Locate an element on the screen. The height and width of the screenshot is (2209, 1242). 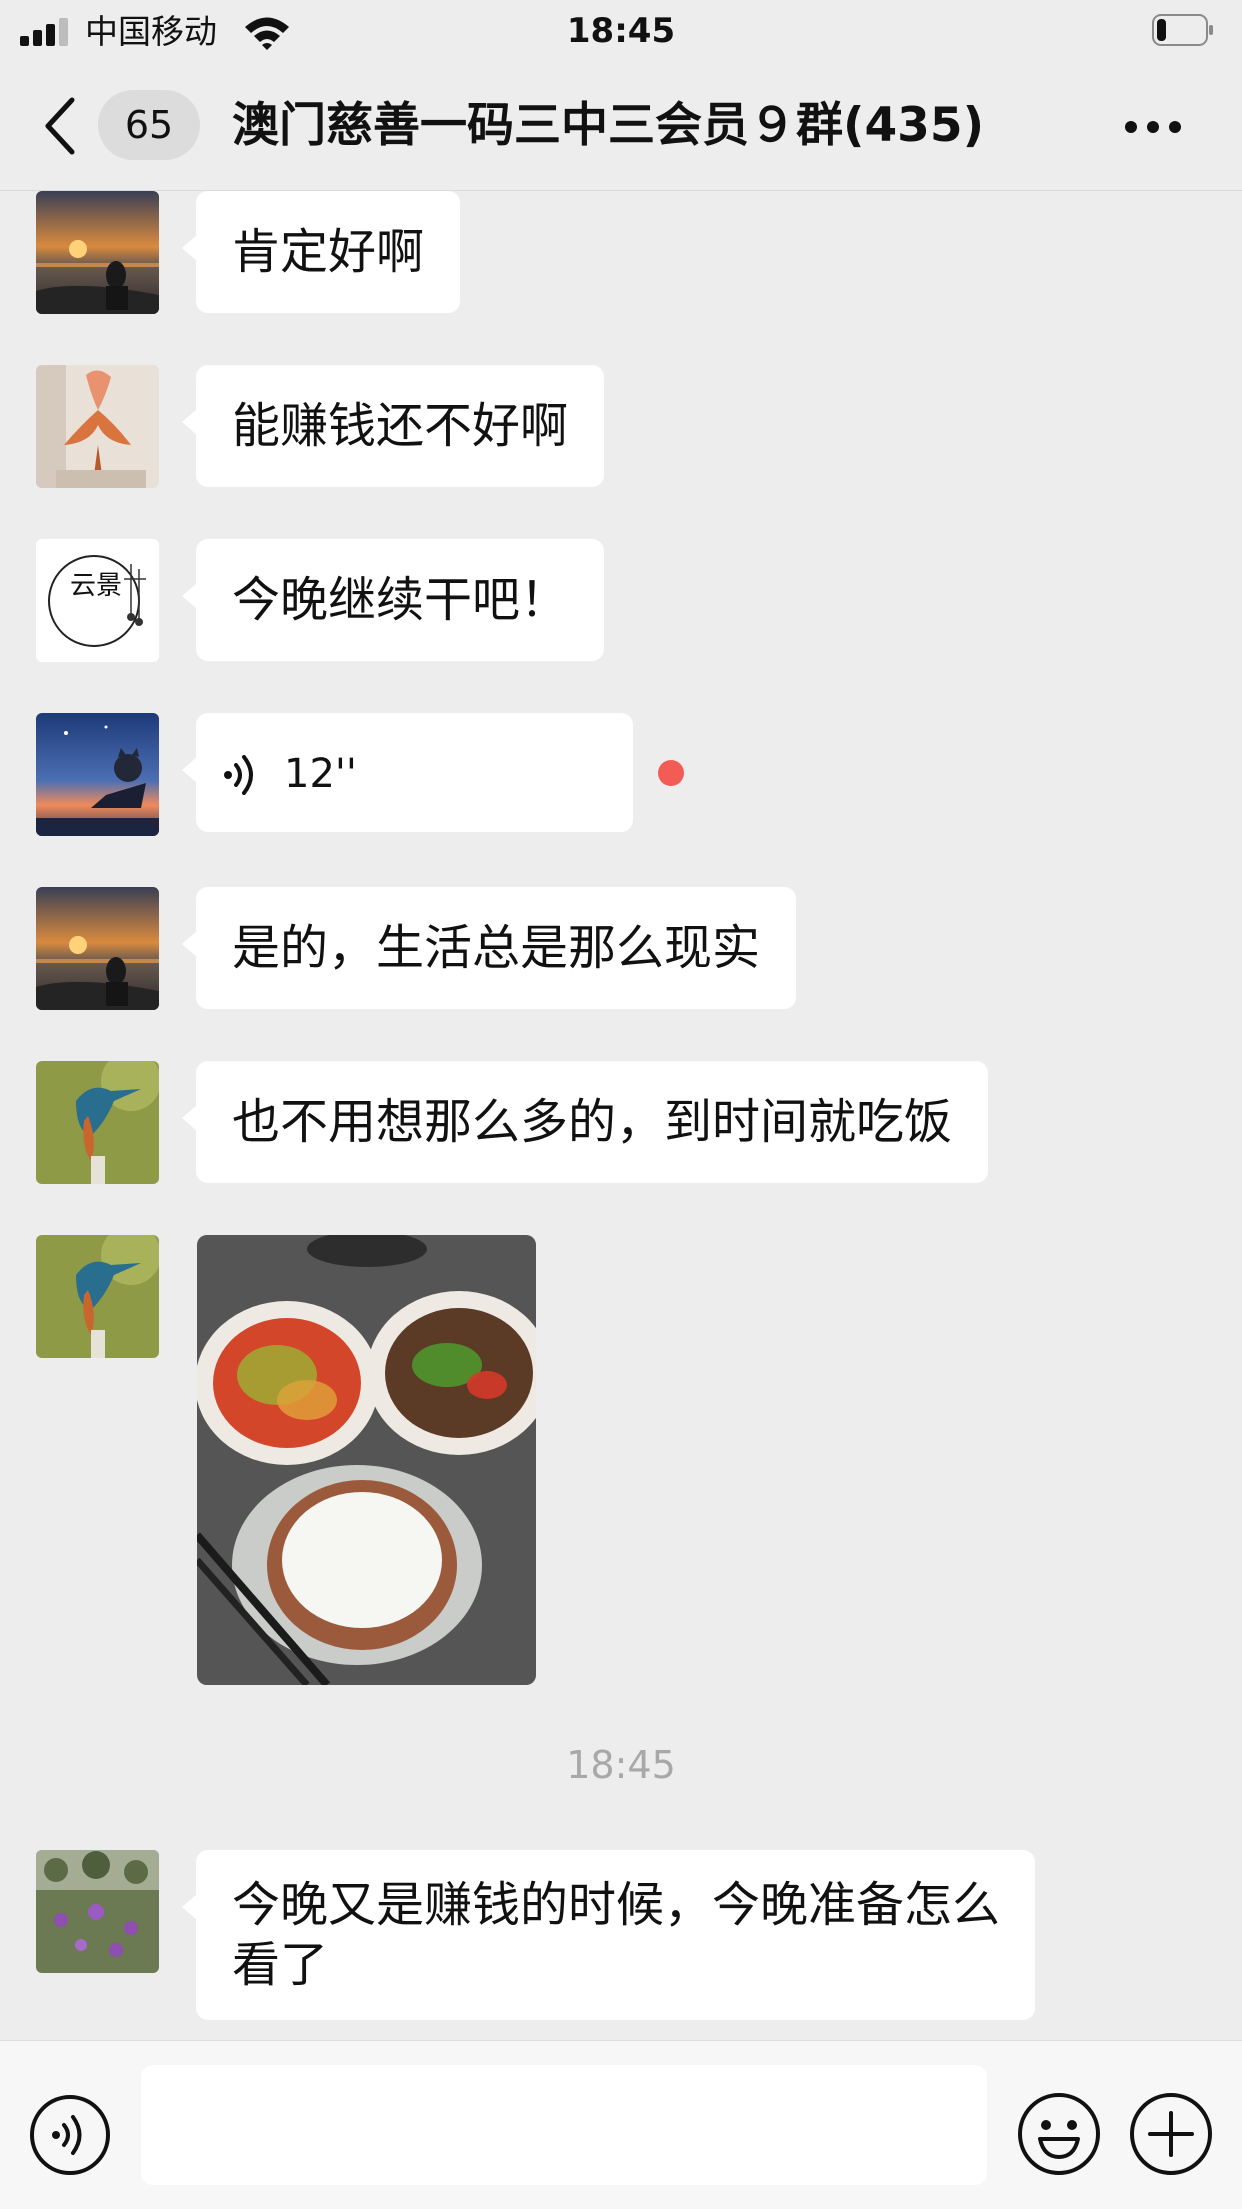
voice-mode-icon is located at coordinates (70, 2135).